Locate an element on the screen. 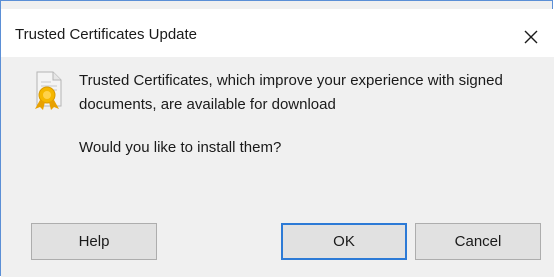 The image size is (555, 277). close-button is located at coordinates (531, 37).